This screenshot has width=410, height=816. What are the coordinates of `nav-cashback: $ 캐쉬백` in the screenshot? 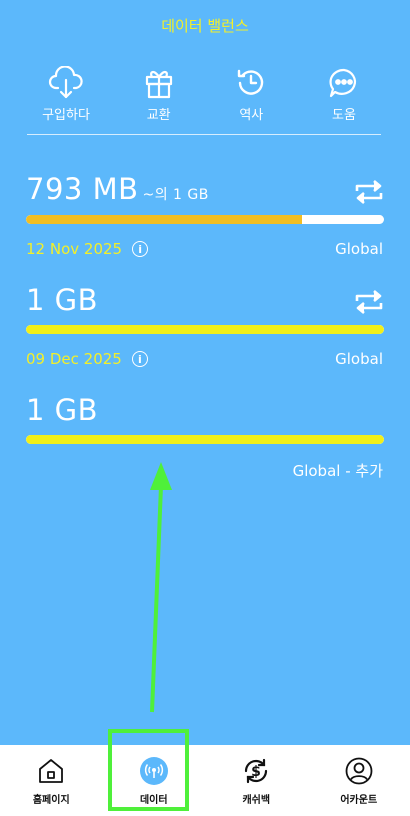 It's located at (256, 780).